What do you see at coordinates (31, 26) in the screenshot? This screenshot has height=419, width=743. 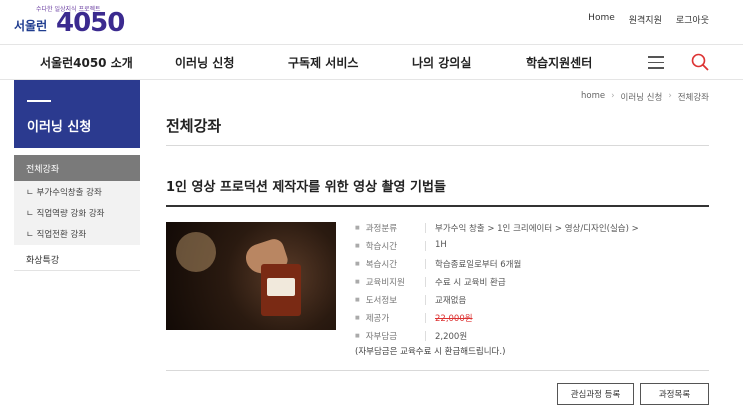 I see `logo-seoul: 서울런` at bounding box center [31, 26].